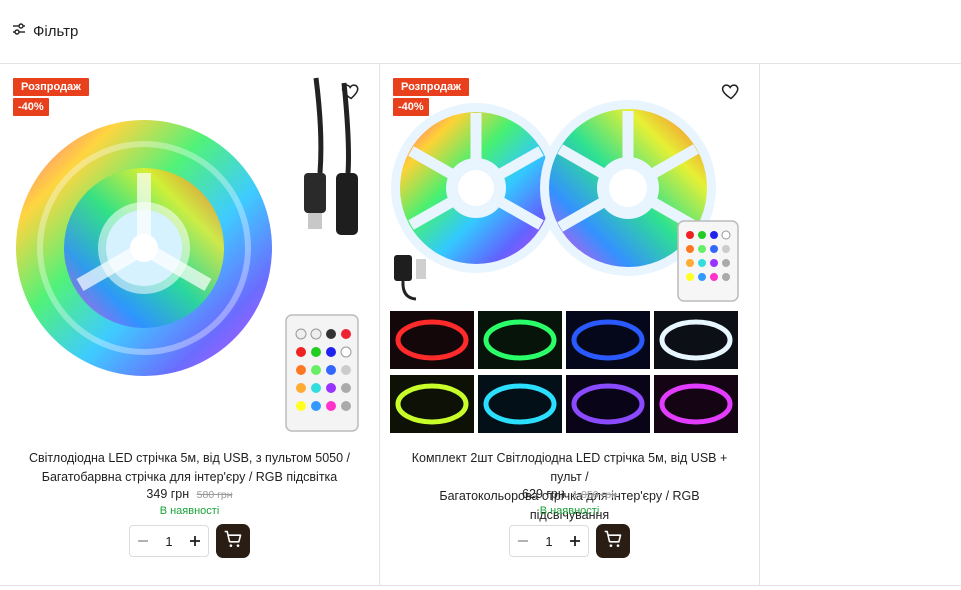 The image size is (961, 590). What do you see at coordinates (19, 31) in the screenshot?
I see `filter-sliders-icon` at bounding box center [19, 31].